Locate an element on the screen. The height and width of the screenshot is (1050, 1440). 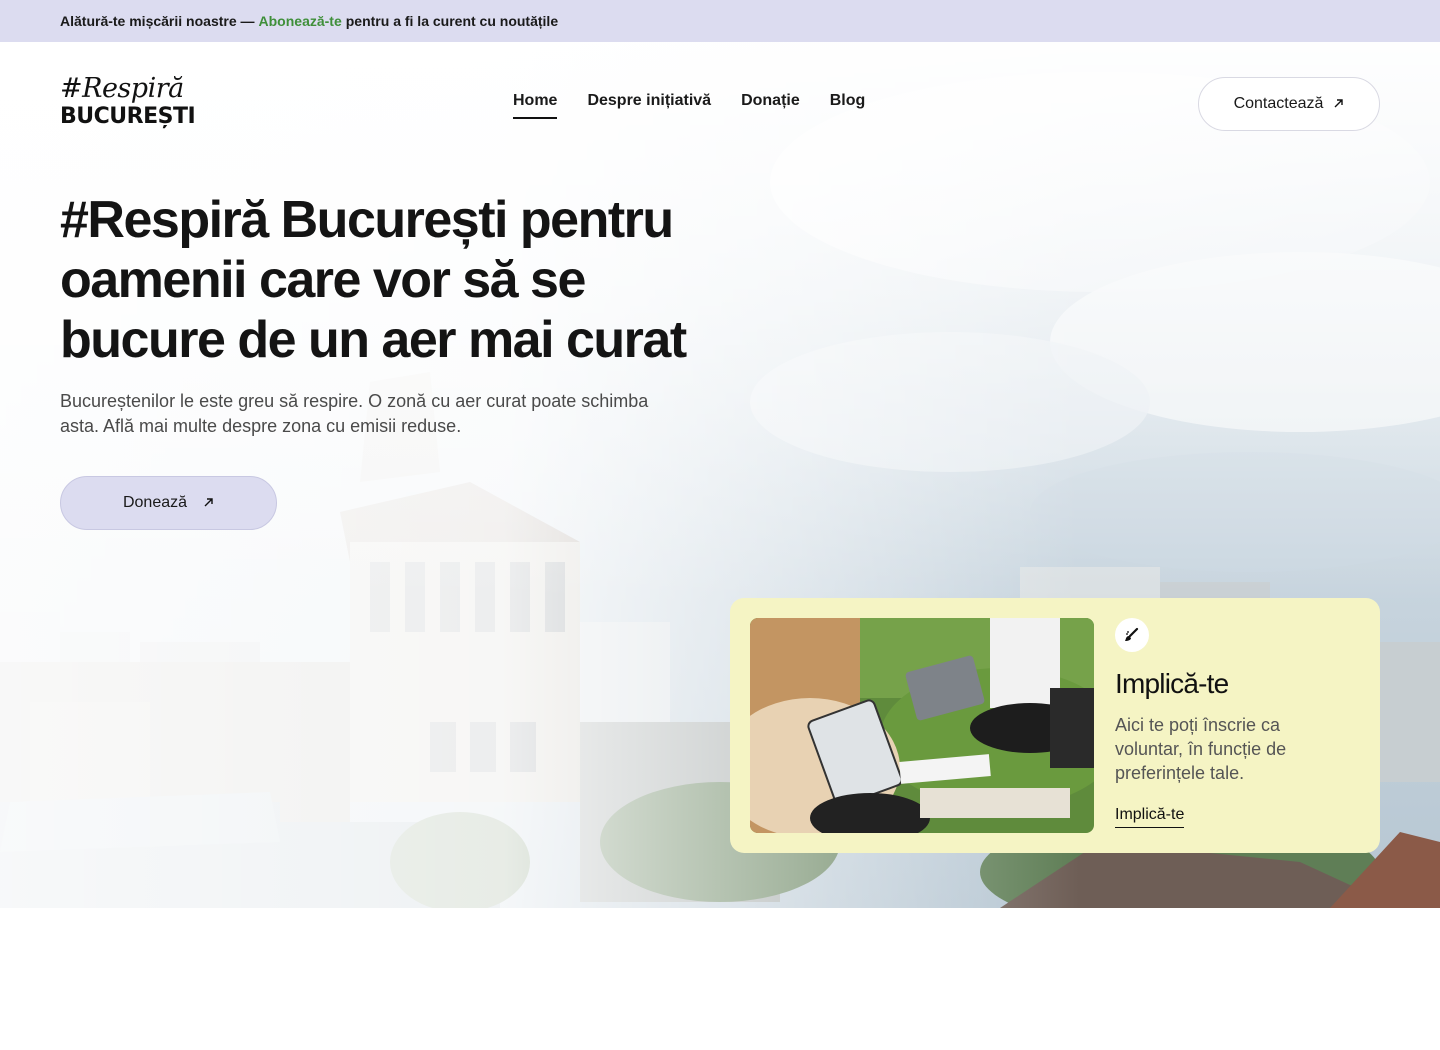
subscribe-link: Abonează-te is located at coordinates (300, 21).